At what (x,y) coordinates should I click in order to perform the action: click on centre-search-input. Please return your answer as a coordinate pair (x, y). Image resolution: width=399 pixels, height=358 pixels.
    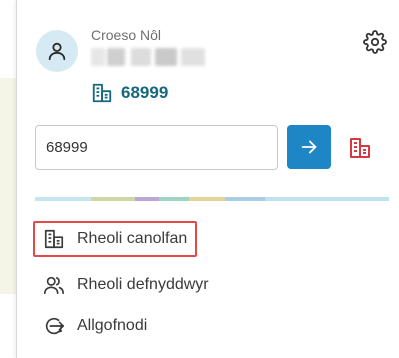
    Looking at the image, I should click on (156, 147).